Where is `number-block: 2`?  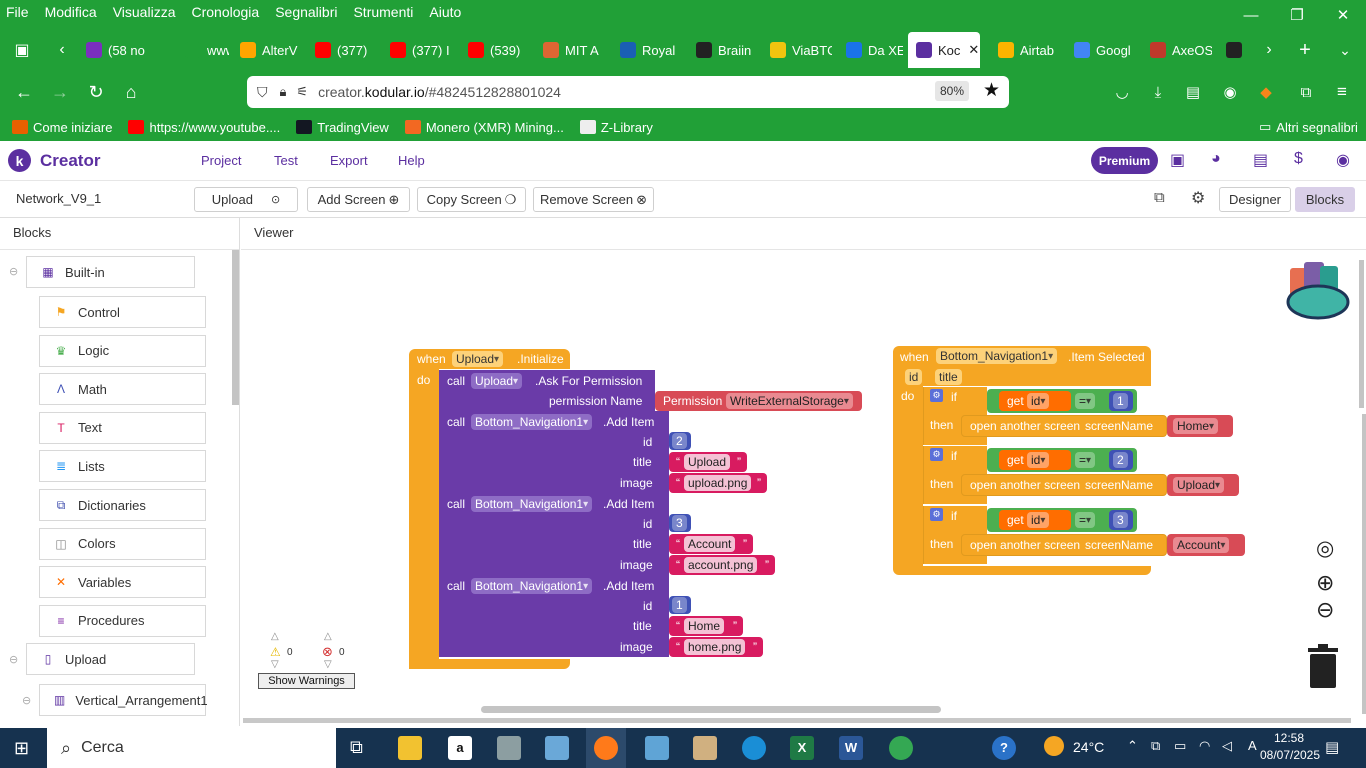
number-block: 2 is located at coordinates (680, 441).